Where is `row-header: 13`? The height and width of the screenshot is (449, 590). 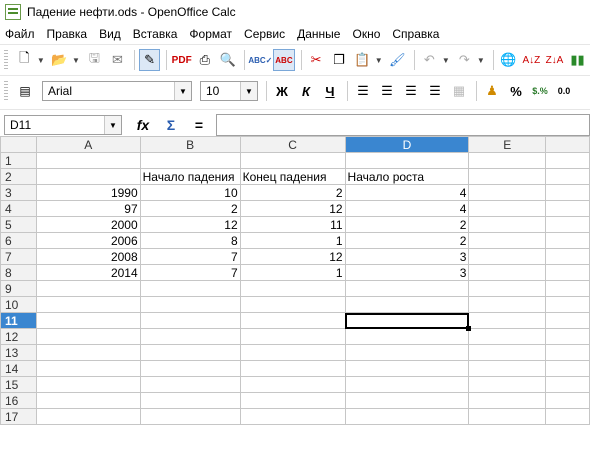 row-header: 13 is located at coordinates (18, 352).